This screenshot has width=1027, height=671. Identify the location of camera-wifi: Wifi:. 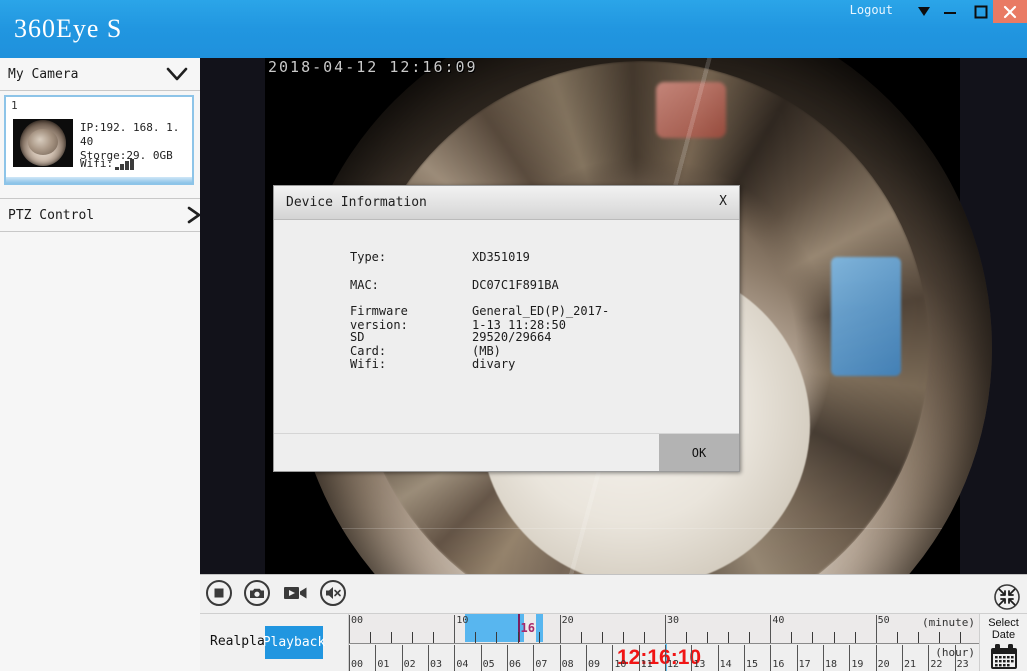
(107, 163).